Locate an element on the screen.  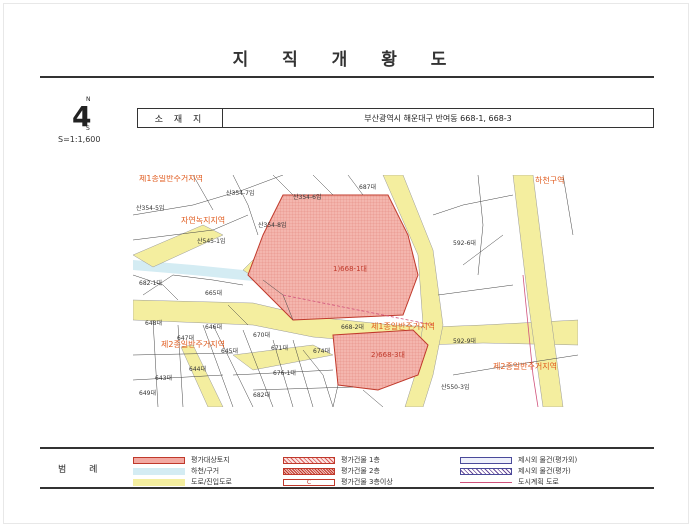
page-title: 지 직 개 황 도 is located at coordinates (346, 60).